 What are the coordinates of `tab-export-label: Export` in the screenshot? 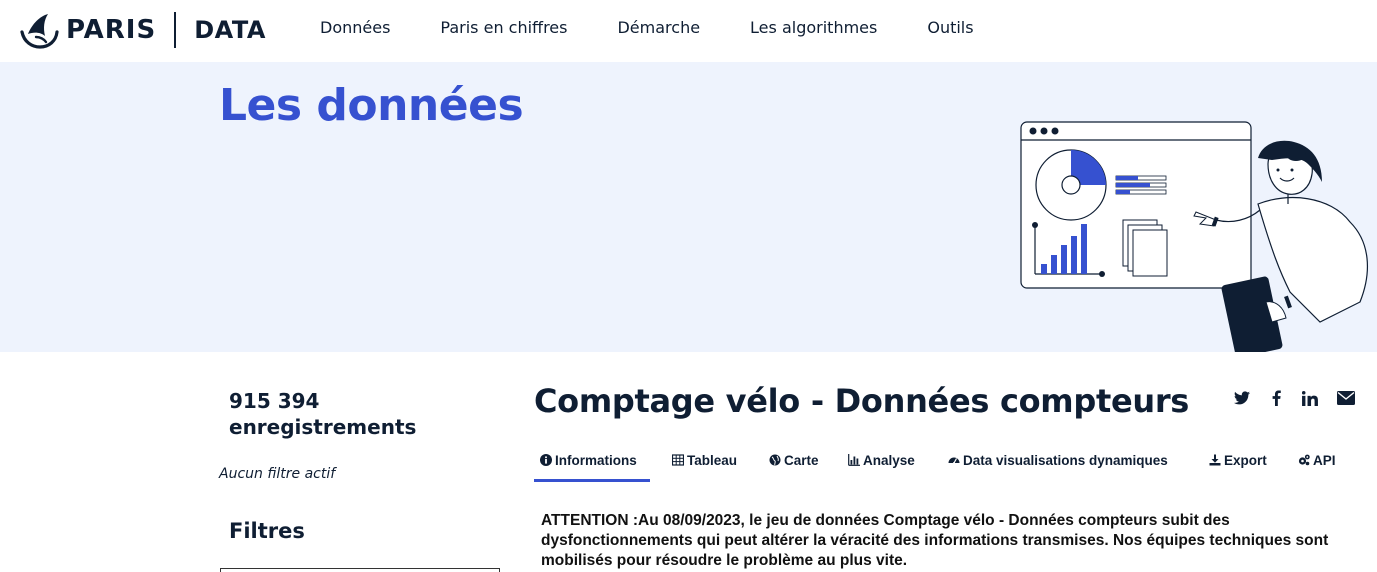 It's located at (1245, 460).